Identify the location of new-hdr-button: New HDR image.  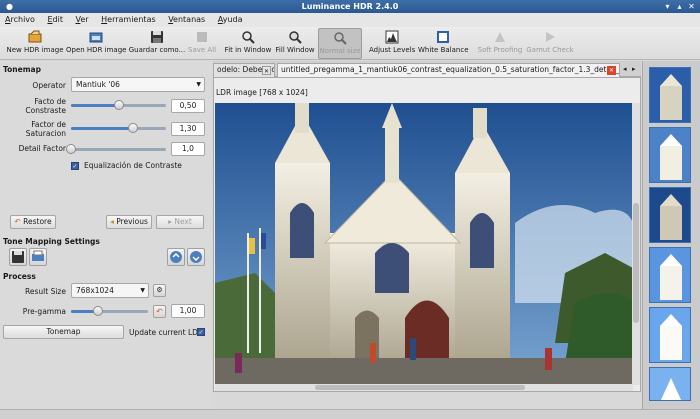
(35, 43).